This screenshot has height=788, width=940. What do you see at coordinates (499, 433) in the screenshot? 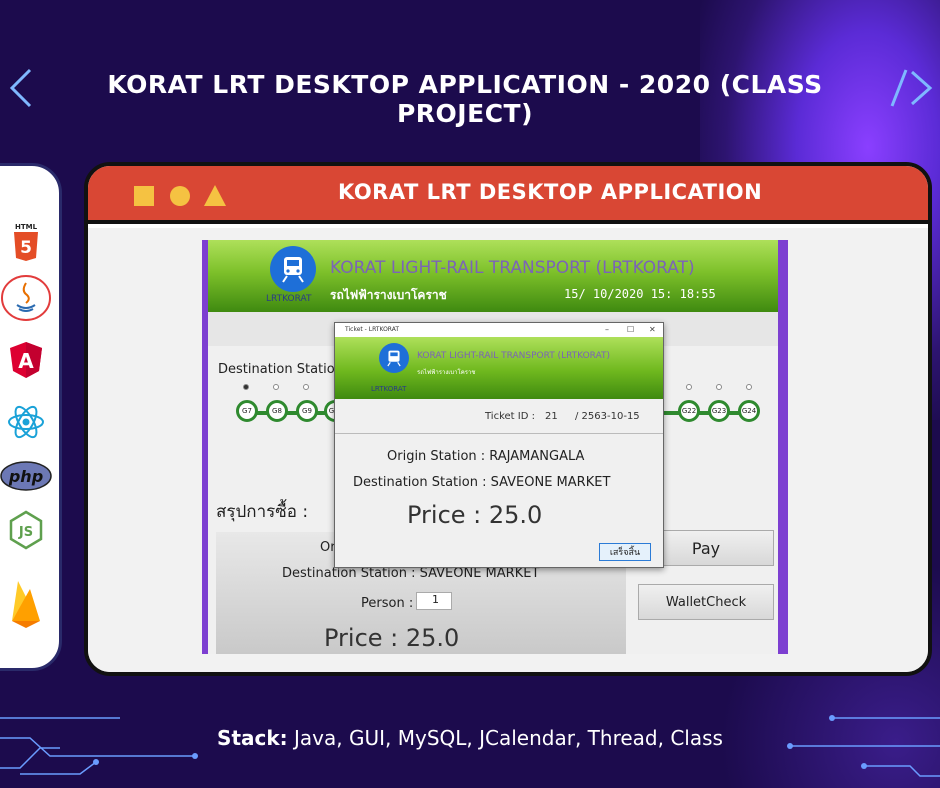
I see `divider` at bounding box center [499, 433].